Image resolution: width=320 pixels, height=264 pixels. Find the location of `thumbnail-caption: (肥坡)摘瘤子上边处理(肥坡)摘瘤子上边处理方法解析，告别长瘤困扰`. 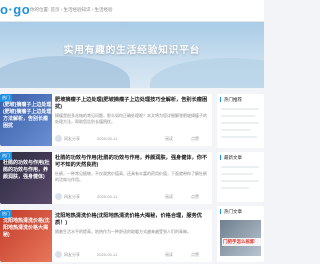

thumbnail-caption: (肥坡)摘瘤子上边处理(肥坡)摘瘤子上边处理方法解析，告别长瘤困扰 is located at coordinates (27, 115).